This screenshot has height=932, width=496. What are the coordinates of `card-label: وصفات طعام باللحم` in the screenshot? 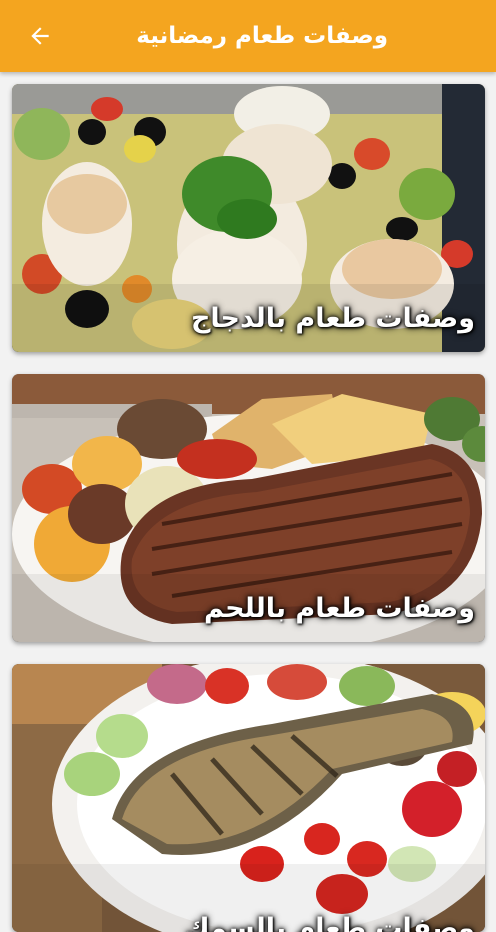 It's located at (339, 608).